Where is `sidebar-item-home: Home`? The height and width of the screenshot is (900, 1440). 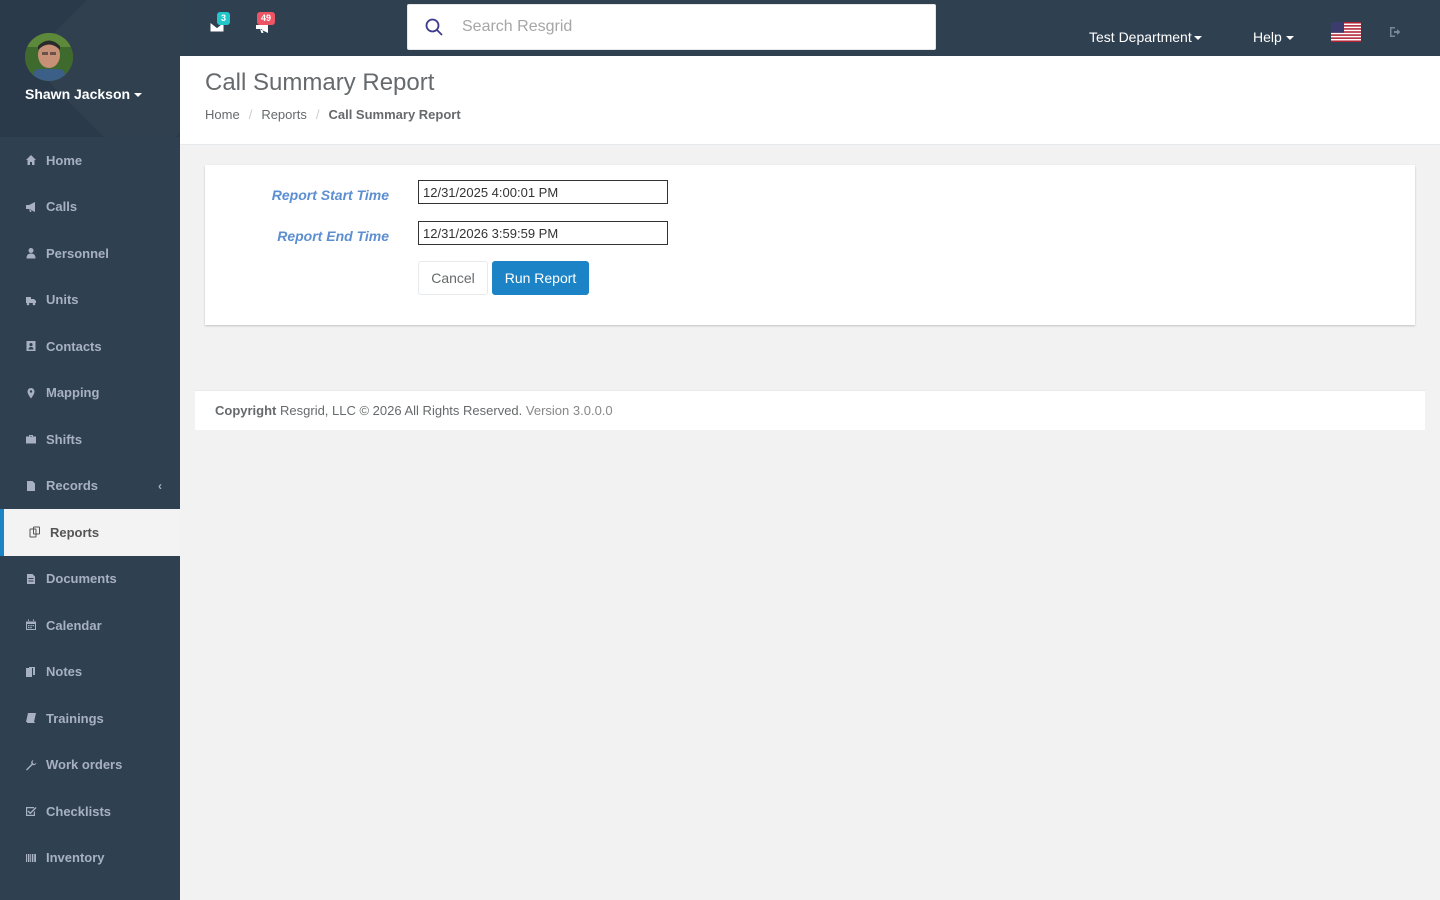 sidebar-item-home: Home is located at coordinates (90, 160).